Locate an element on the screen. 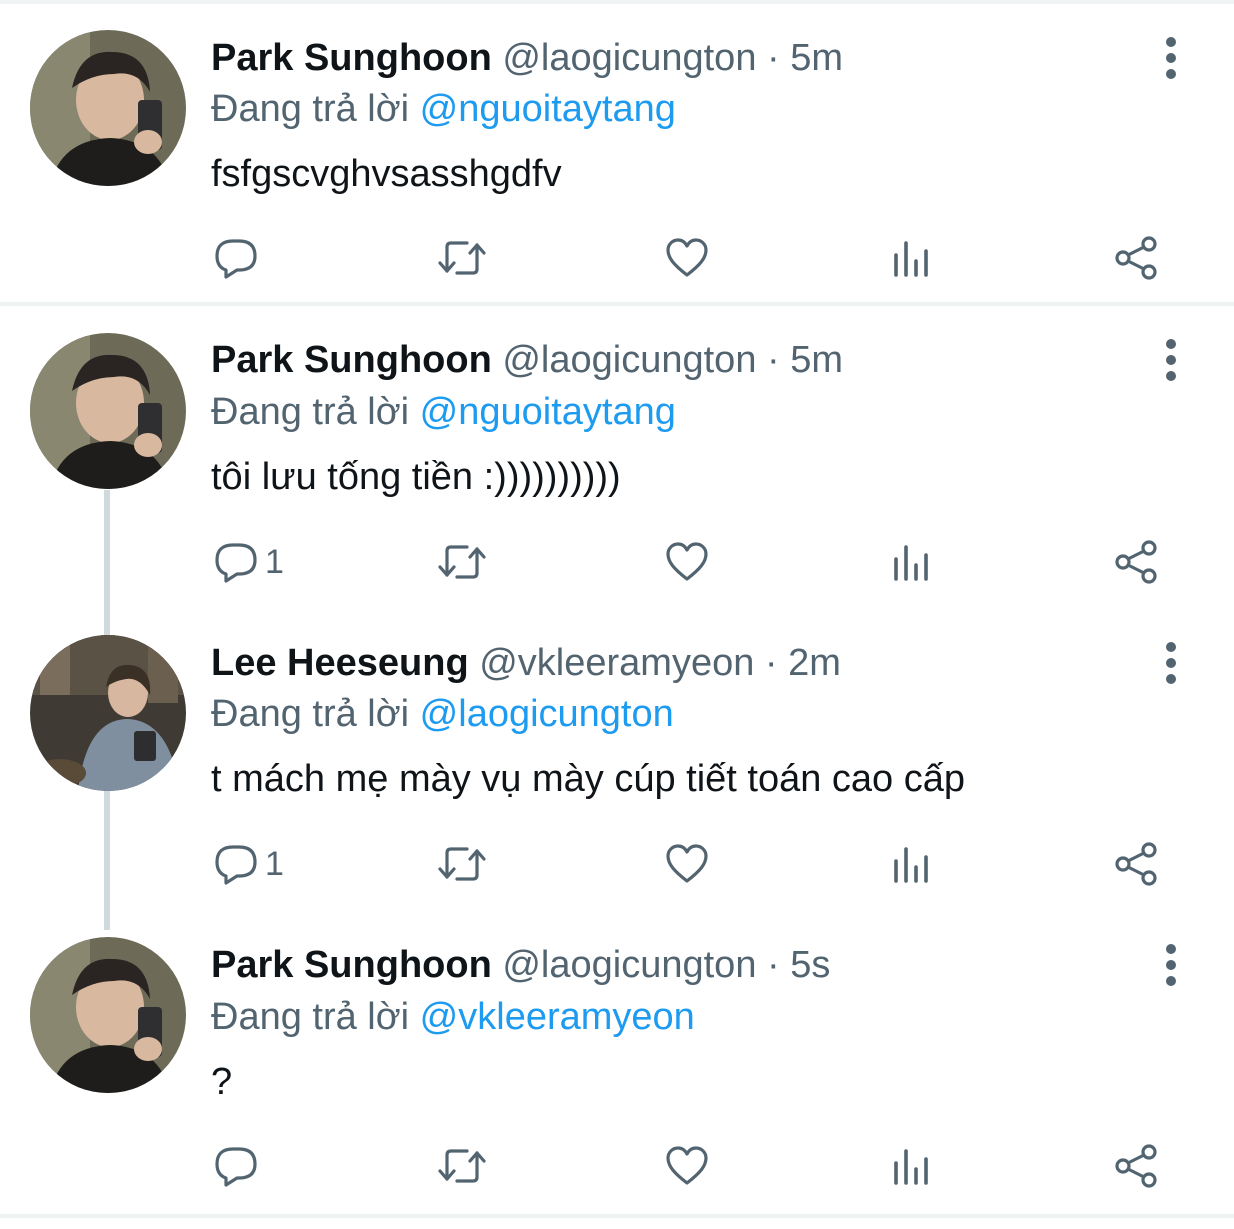  reply-context: Đang trả lời @vkleeramyeon is located at coordinates (453, 1017).